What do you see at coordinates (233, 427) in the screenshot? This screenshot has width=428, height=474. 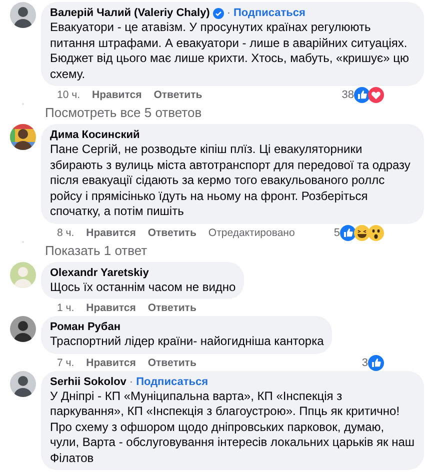 I see `comment-text: У Дніпрі - КП «Муніципальна варта», КП «Інспекція з паркування», КП «Інспекція з благоустрою». Ппць як критично! Про схему з офшором щодо дніпровських парковок, думаю, чули, Варта - обслуговування інтересів локальних царьків як наш Філатов` at bounding box center [233, 427].